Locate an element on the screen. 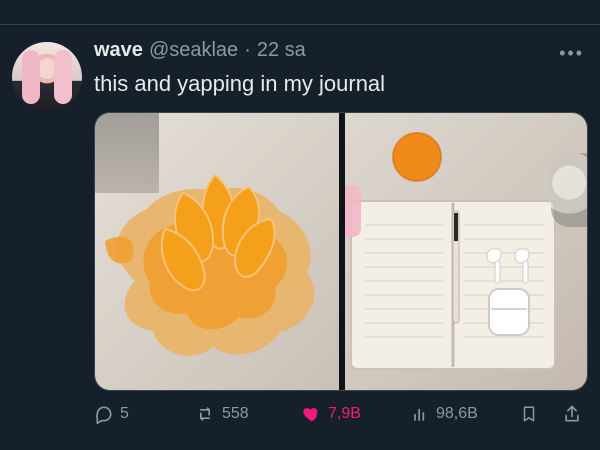 The width and height of the screenshot is (600, 450). reply-count: 5 is located at coordinates (124, 413).